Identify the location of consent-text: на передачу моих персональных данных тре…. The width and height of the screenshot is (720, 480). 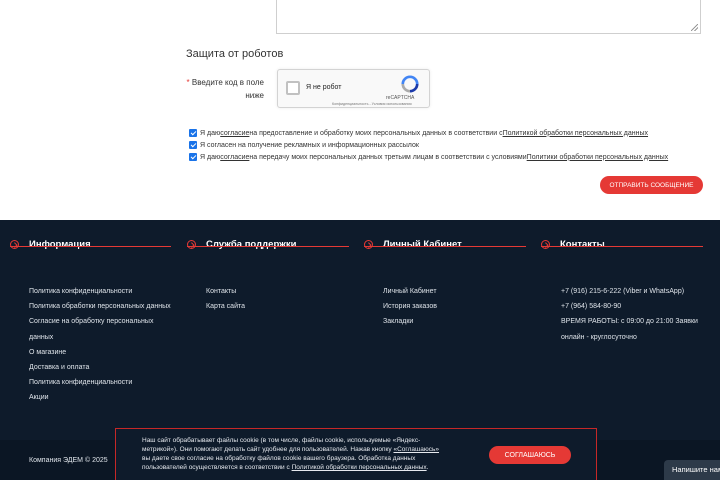
(388, 157).